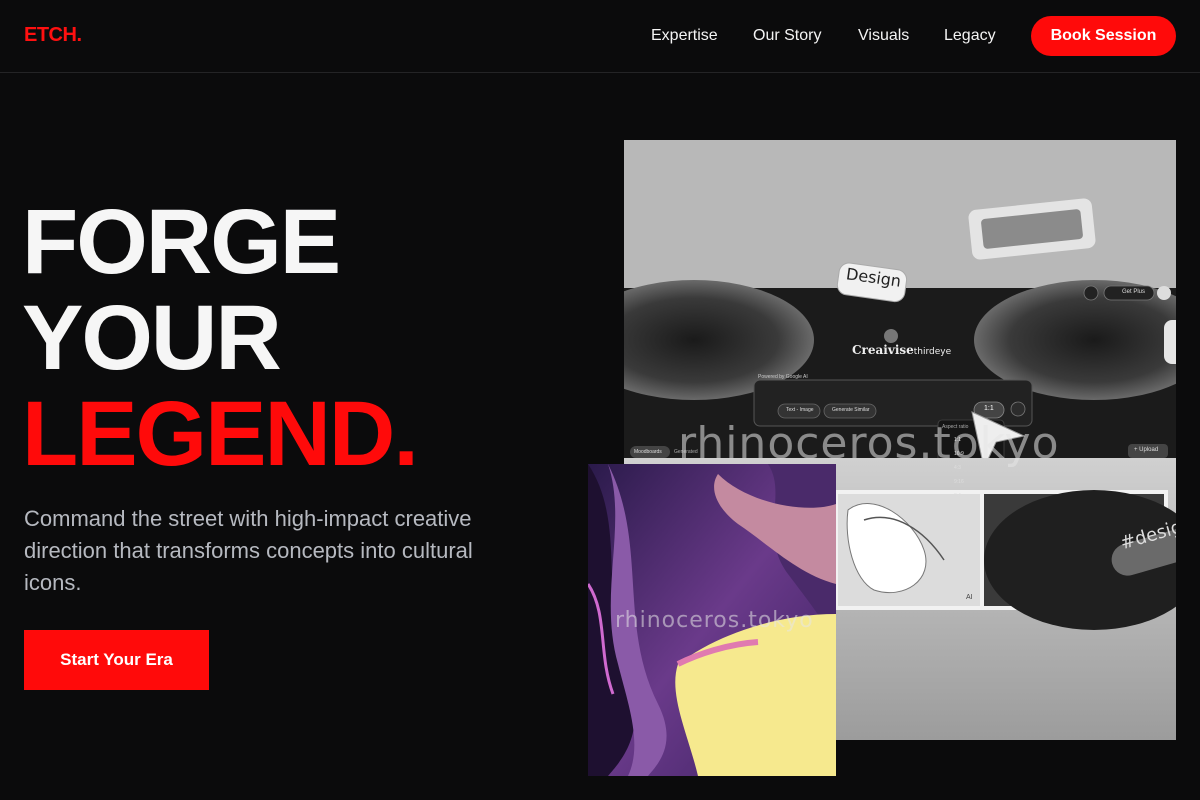  Describe the element at coordinates (181, 242) in the screenshot. I see `hero-headline-line-1: FORGE` at that location.